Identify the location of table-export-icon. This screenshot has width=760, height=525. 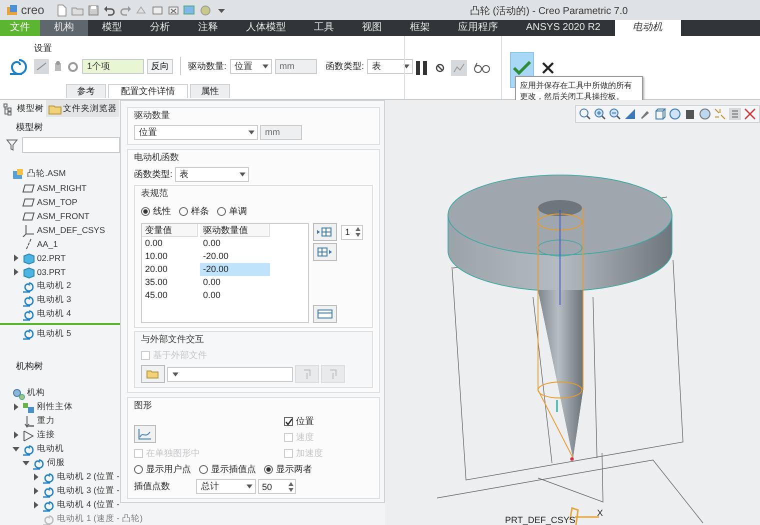
(325, 314).